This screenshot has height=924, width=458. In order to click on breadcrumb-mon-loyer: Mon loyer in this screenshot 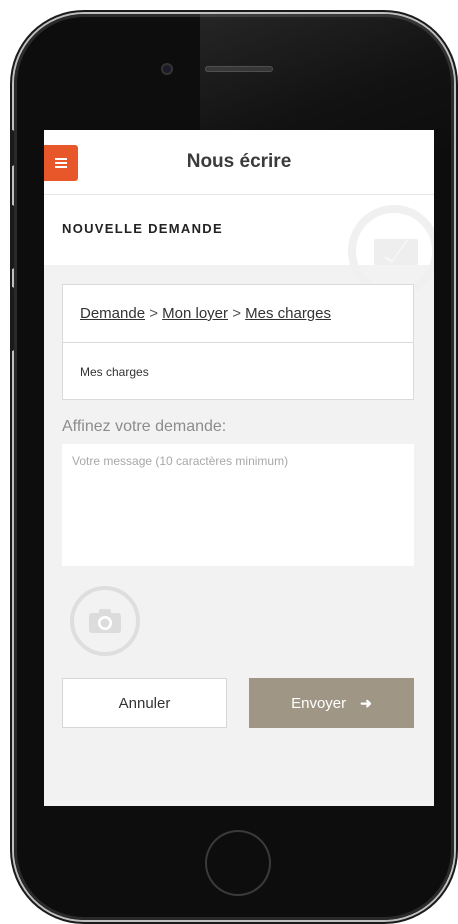, I will do `click(195, 313)`.